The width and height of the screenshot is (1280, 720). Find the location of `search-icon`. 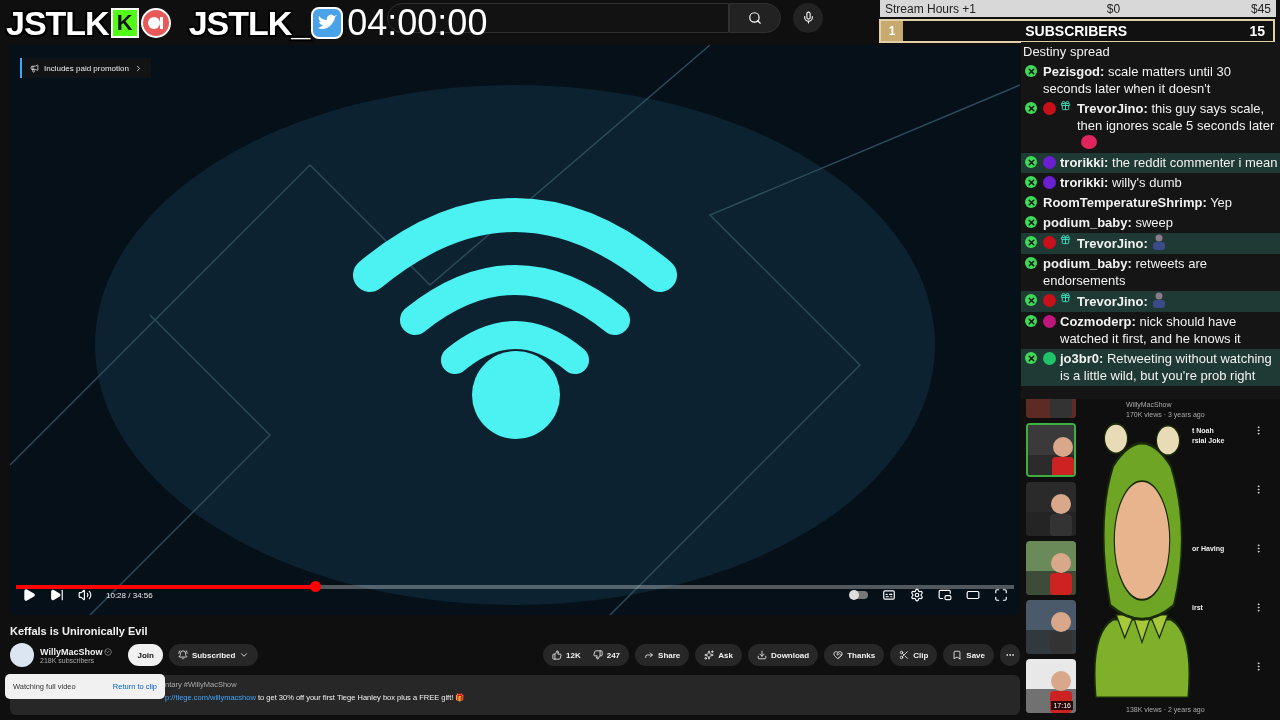

search-icon is located at coordinates (755, 17).